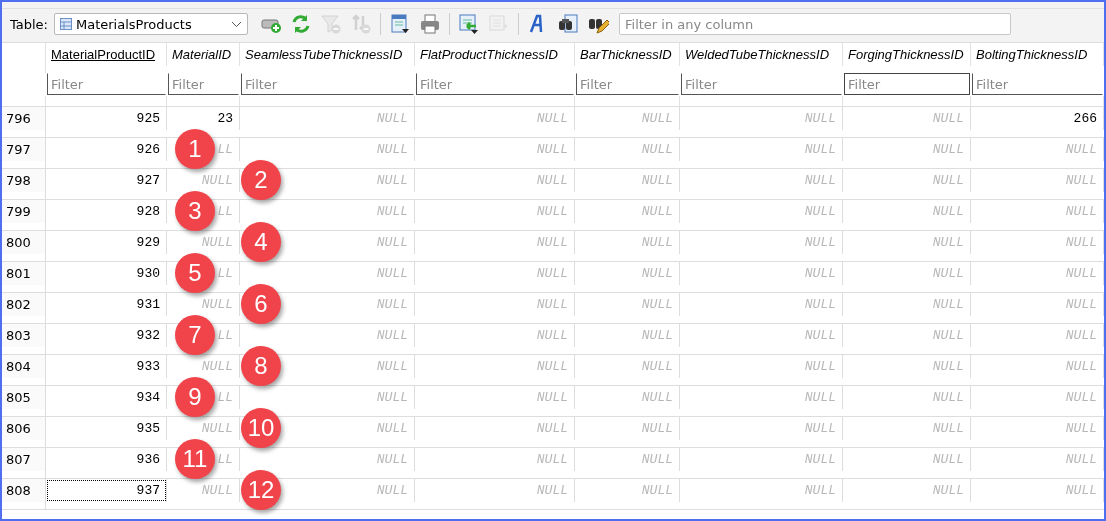  What do you see at coordinates (148, 149) in the screenshot?
I see `table-cell: 926` at bounding box center [148, 149].